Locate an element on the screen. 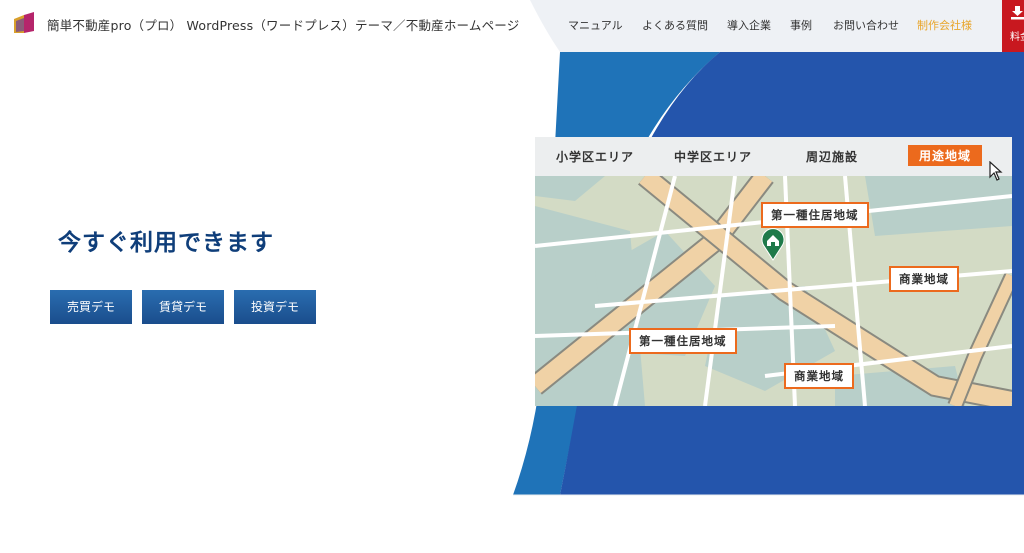 Image resolution: width=1024 pixels, height=553 pixels. tab-junior-high-area: 中学区エリア is located at coordinates (713, 156).